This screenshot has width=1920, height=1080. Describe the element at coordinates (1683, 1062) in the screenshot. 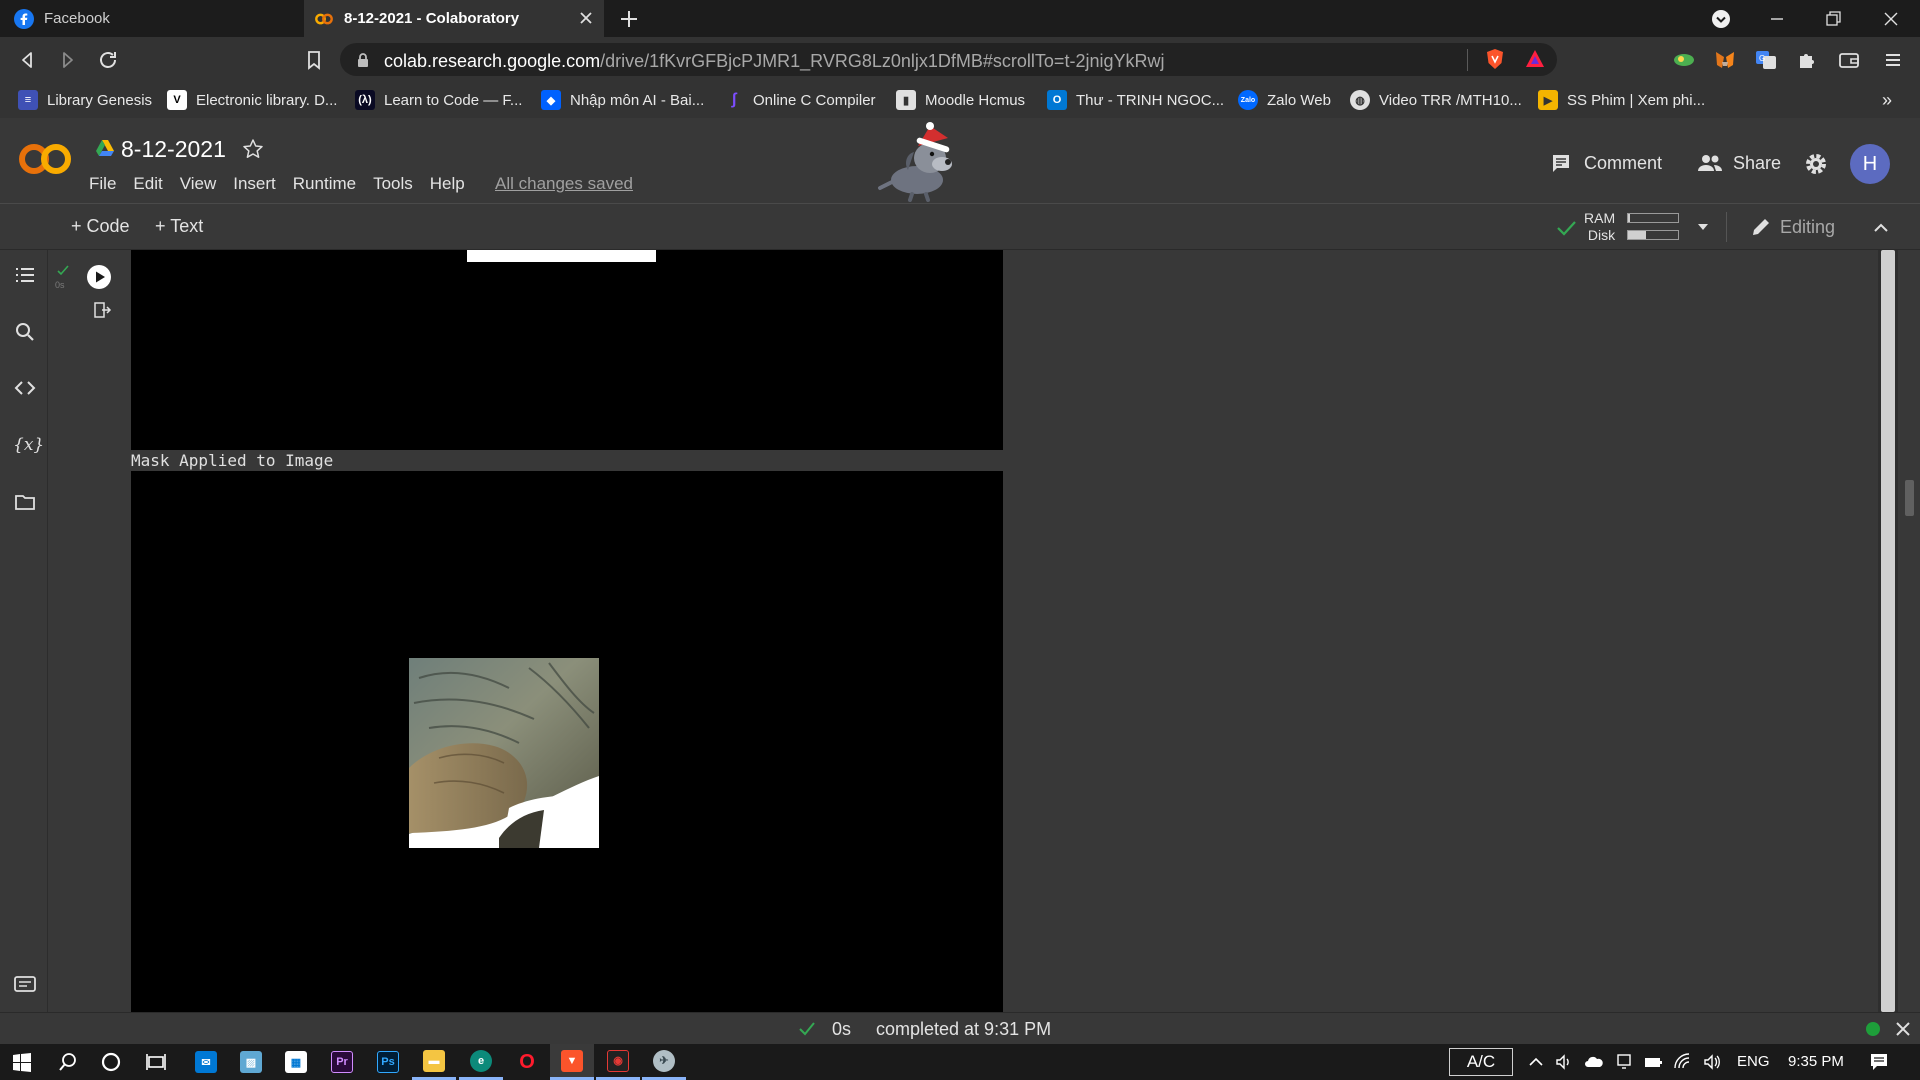

I see `wifi-icon` at that location.